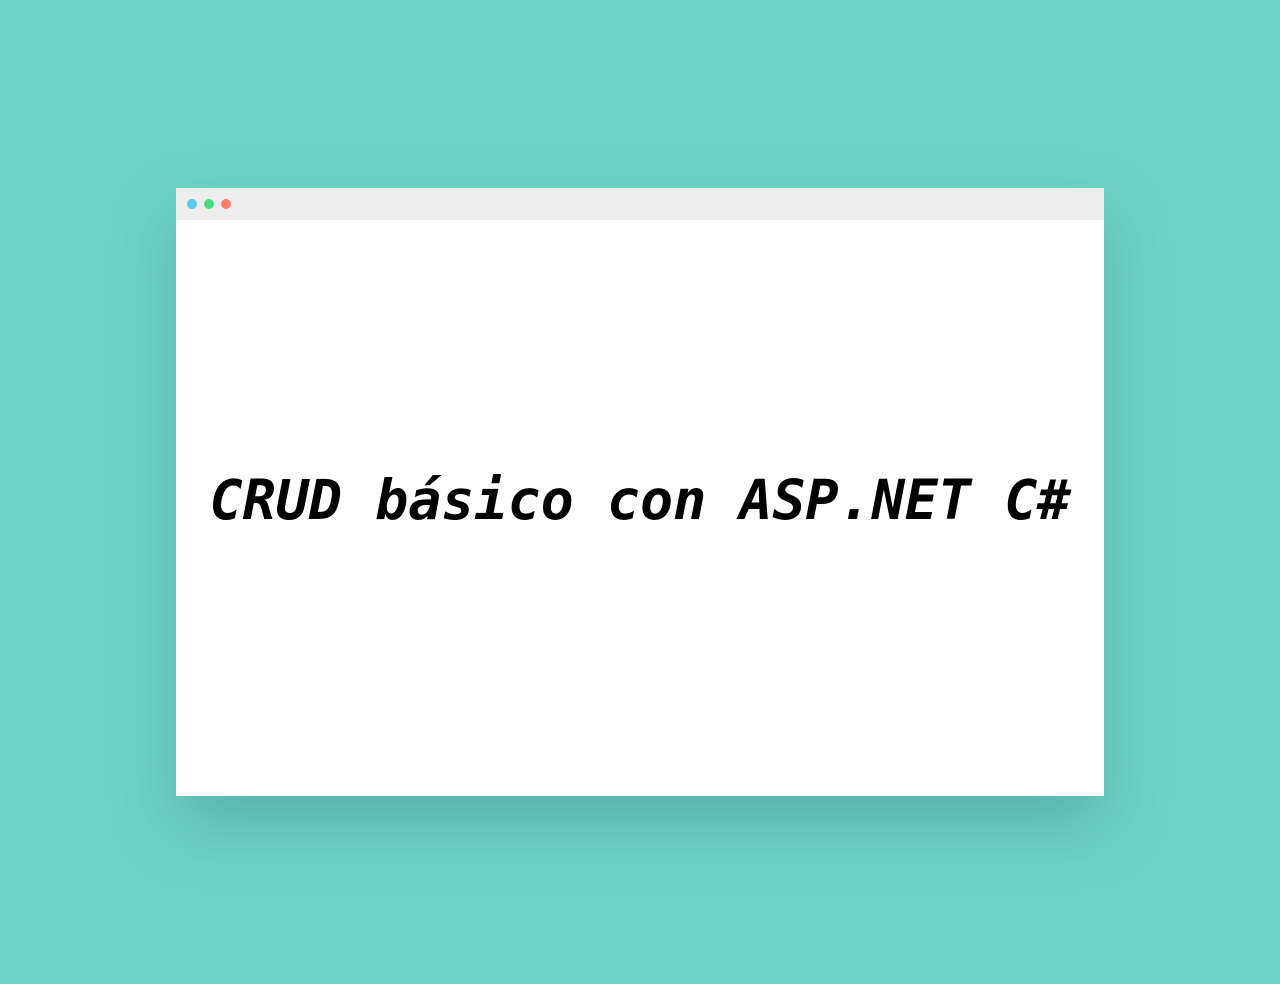  What do you see at coordinates (226, 204) in the screenshot?
I see `window-dot-red-icon` at bounding box center [226, 204].